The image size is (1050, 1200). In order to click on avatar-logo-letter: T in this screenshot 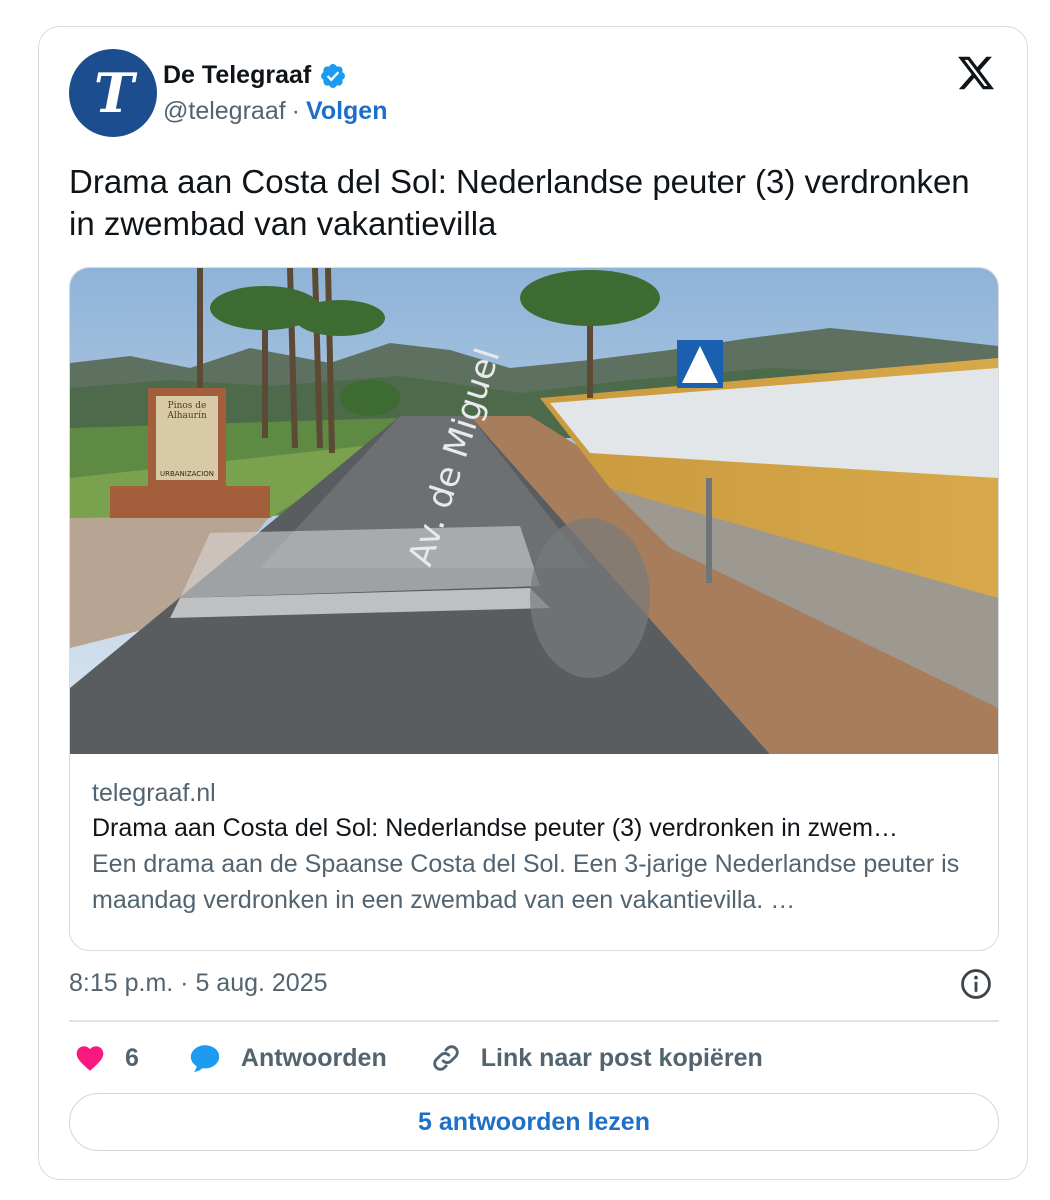, I will do `click(113, 93)`.